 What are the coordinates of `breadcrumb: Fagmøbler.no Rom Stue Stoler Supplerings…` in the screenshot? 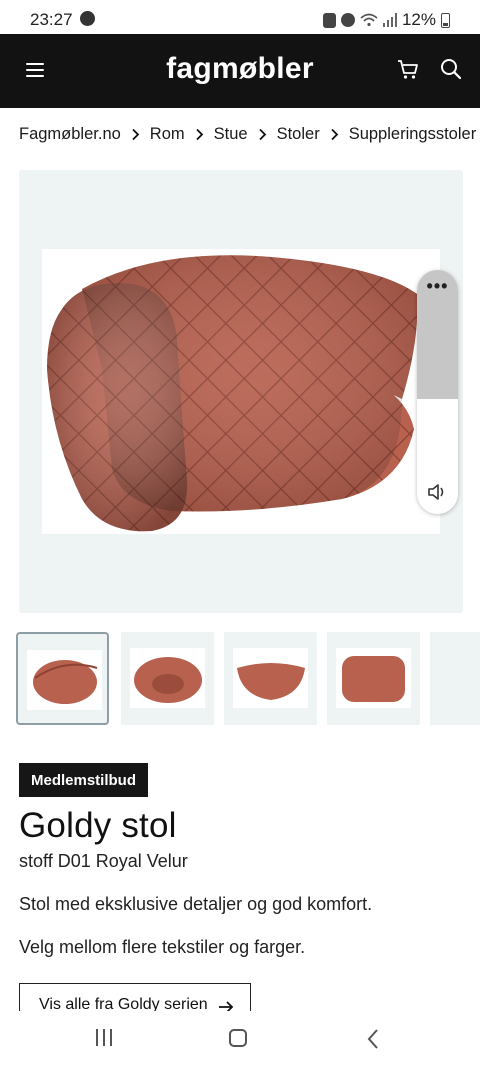 It's located at (249, 134).